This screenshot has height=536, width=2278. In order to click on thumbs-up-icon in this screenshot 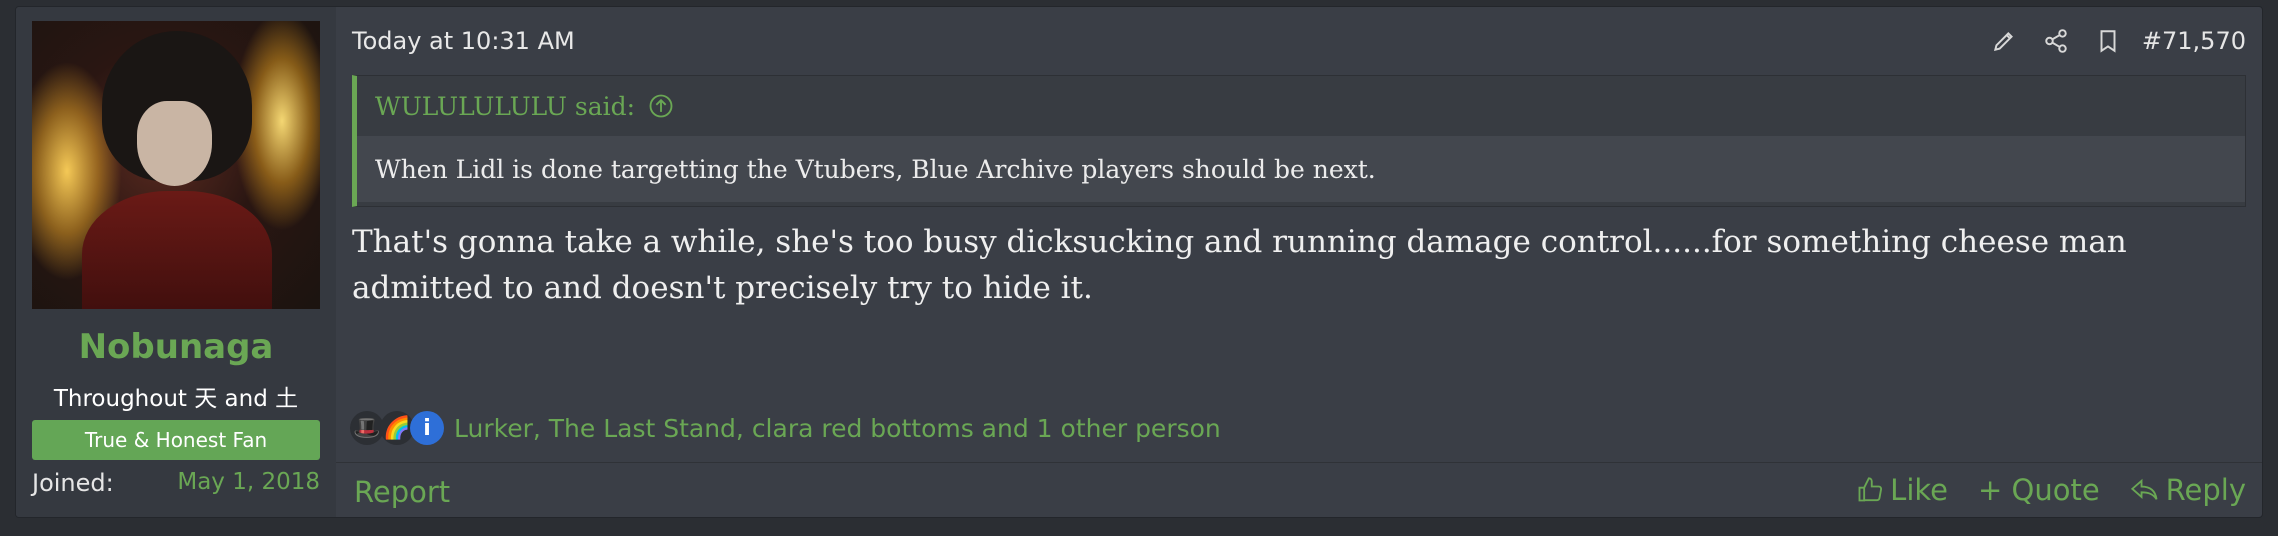, I will do `click(1870, 489)`.